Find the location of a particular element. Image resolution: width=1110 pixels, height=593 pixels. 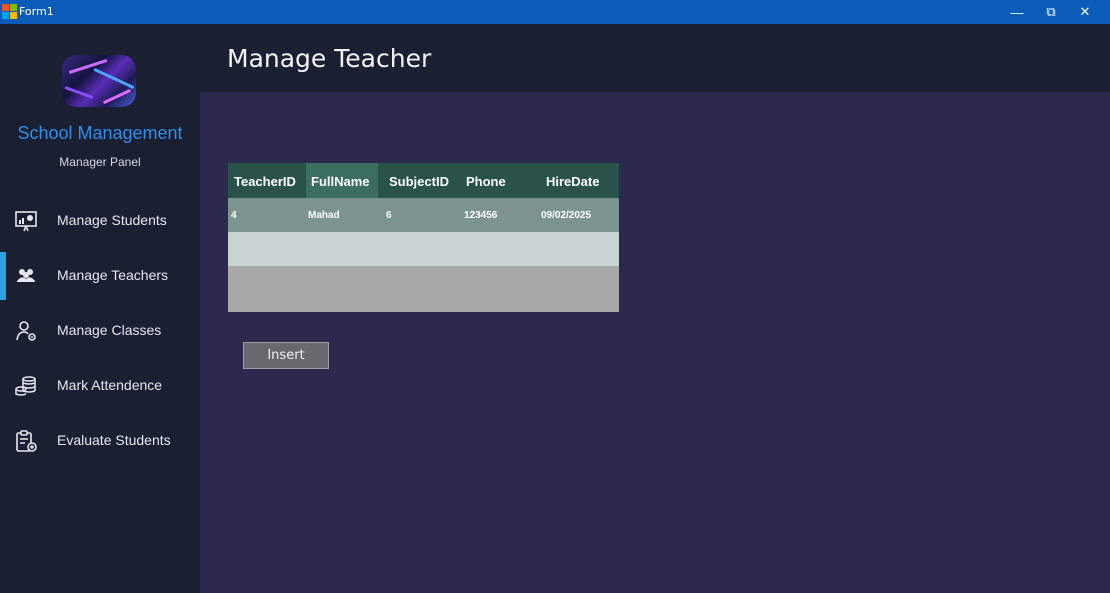

sidebar-item-manage-students: Manage Students is located at coordinates (100, 221).